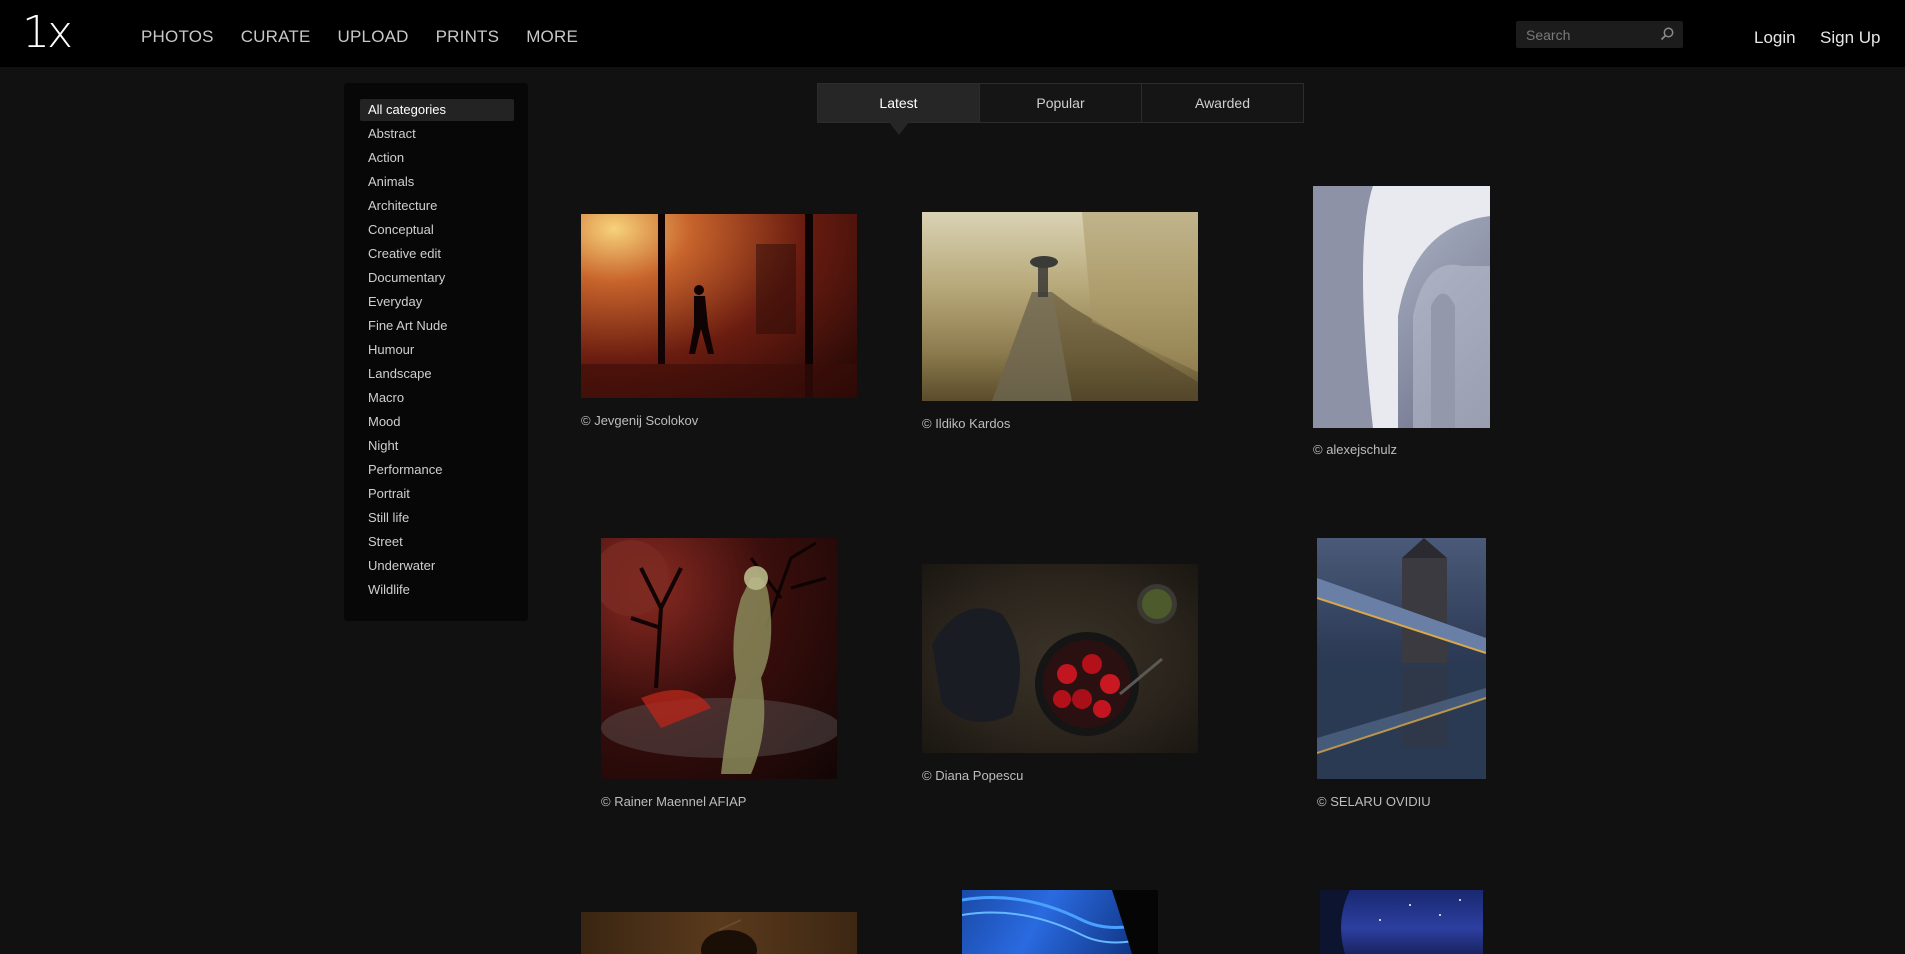 The height and width of the screenshot is (954, 1905). Describe the element at coordinates (1591, 35) in the screenshot. I see `search-input` at that location.